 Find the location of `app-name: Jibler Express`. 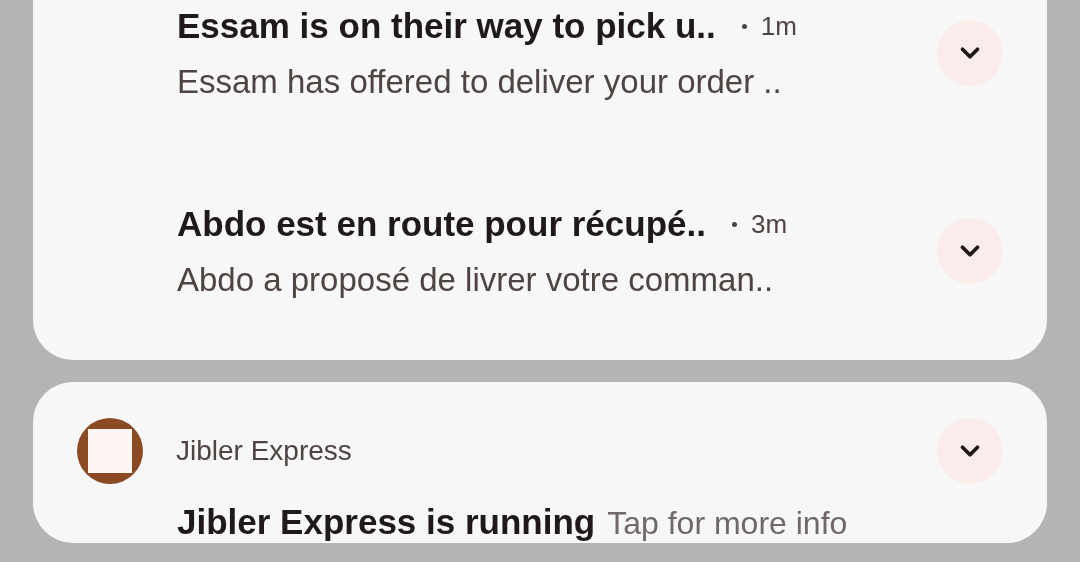

app-name: Jibler Express is located at coordinates (264, 451).